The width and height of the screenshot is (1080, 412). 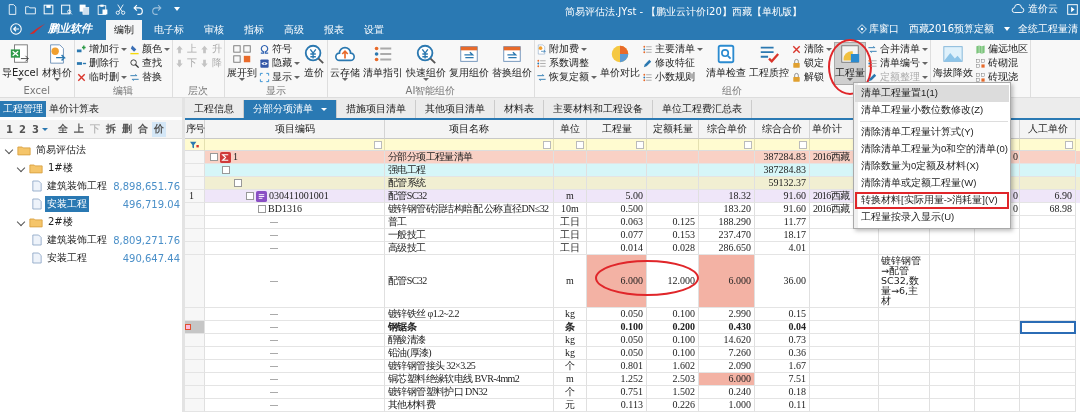 What do you see at coordinates (1001, 63) in the screenshot?
I see `ribbon-button: 砖砌混` at bounding box center [1001, 63].